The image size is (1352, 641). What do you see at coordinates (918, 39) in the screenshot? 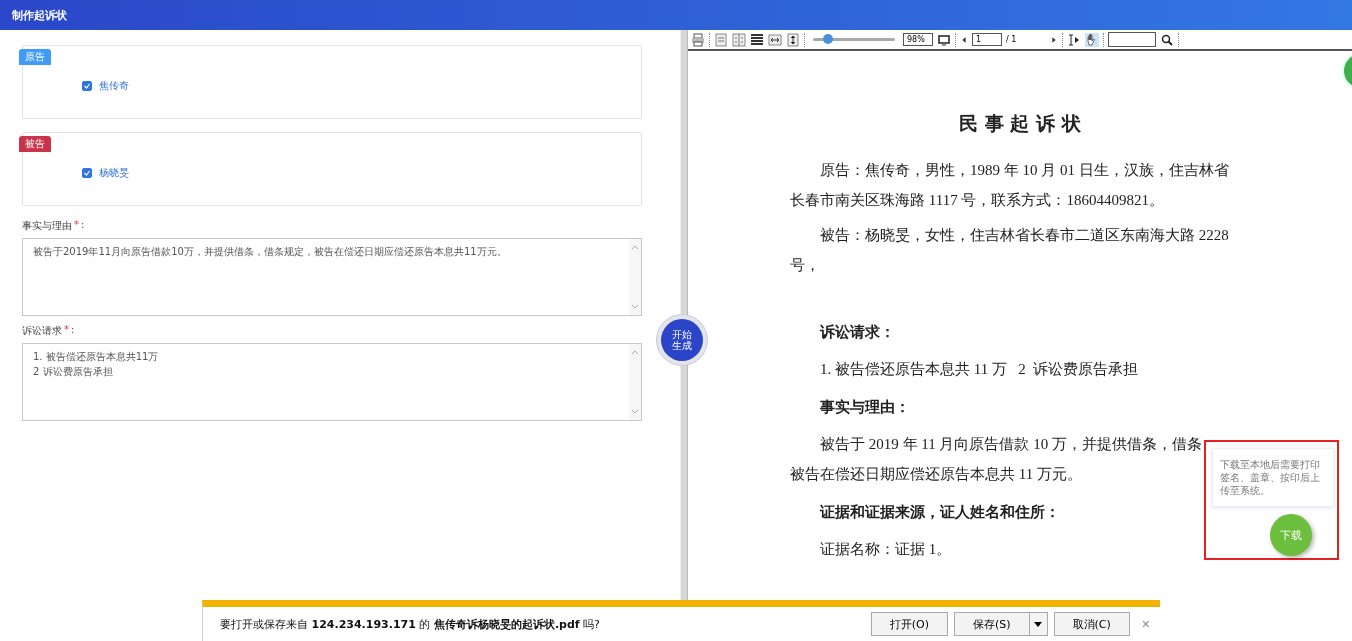
I see `zoom-field: 98%` at bounding box center [918, 39].